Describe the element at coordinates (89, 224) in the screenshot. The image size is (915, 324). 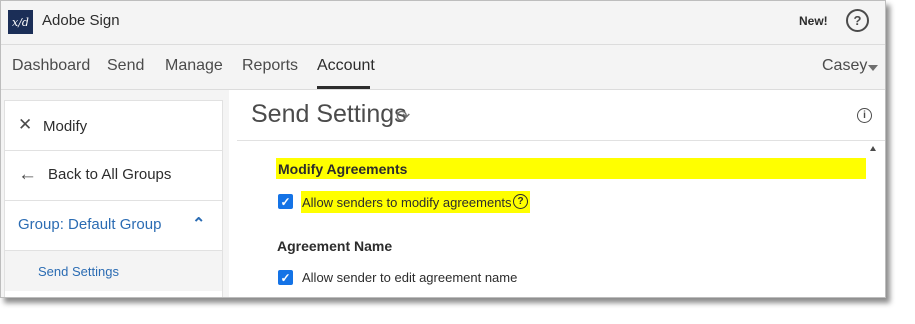
I see `sidebar-group-label: Group: Default Group` at that location.